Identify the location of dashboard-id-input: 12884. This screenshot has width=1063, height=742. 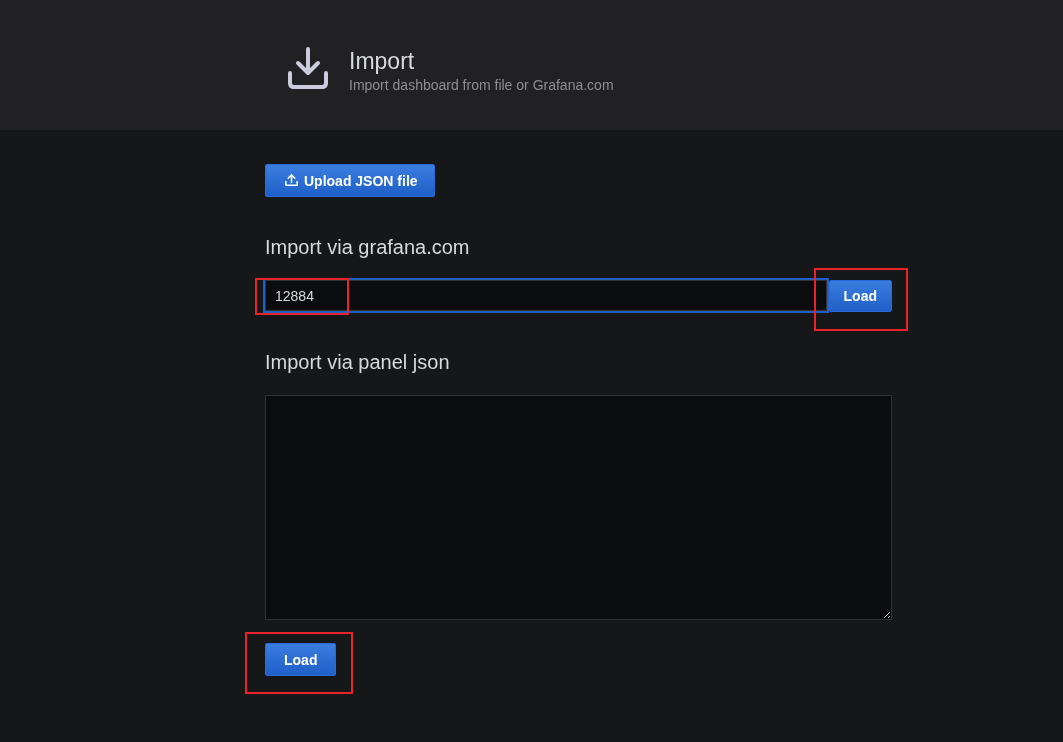
(546, 295).